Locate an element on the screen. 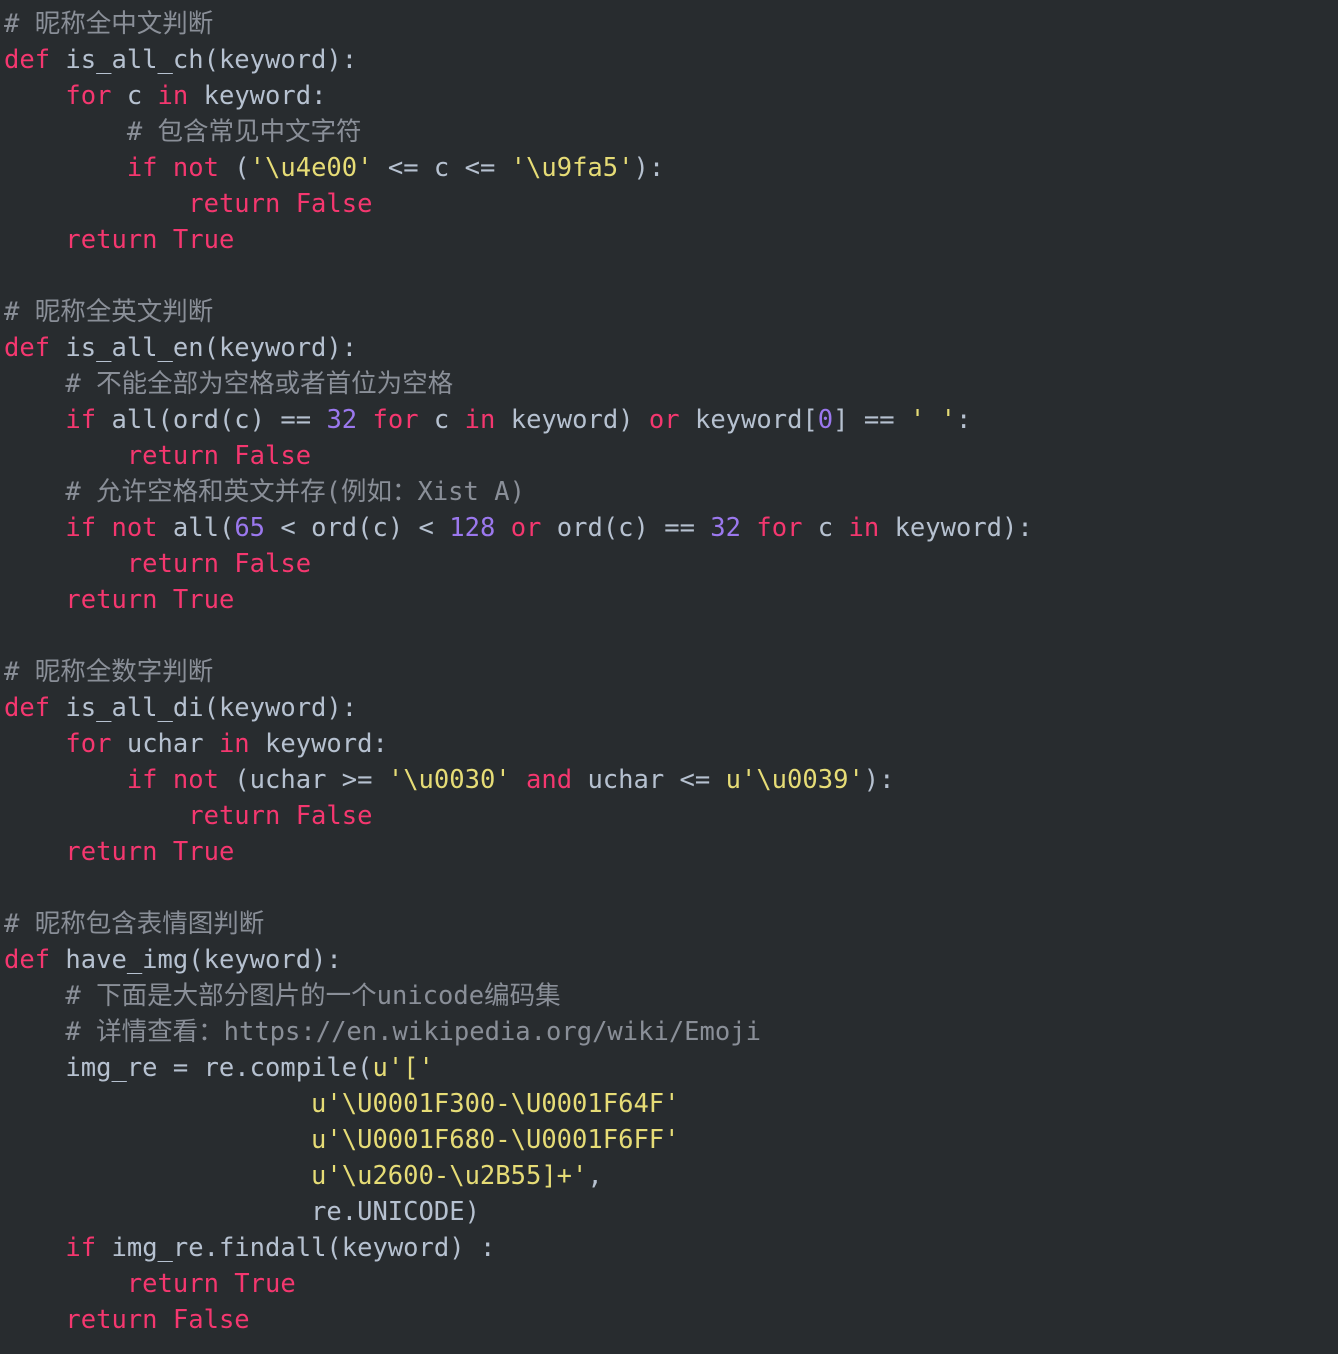  code-line-6: return False is located at coordinates (669, 204).